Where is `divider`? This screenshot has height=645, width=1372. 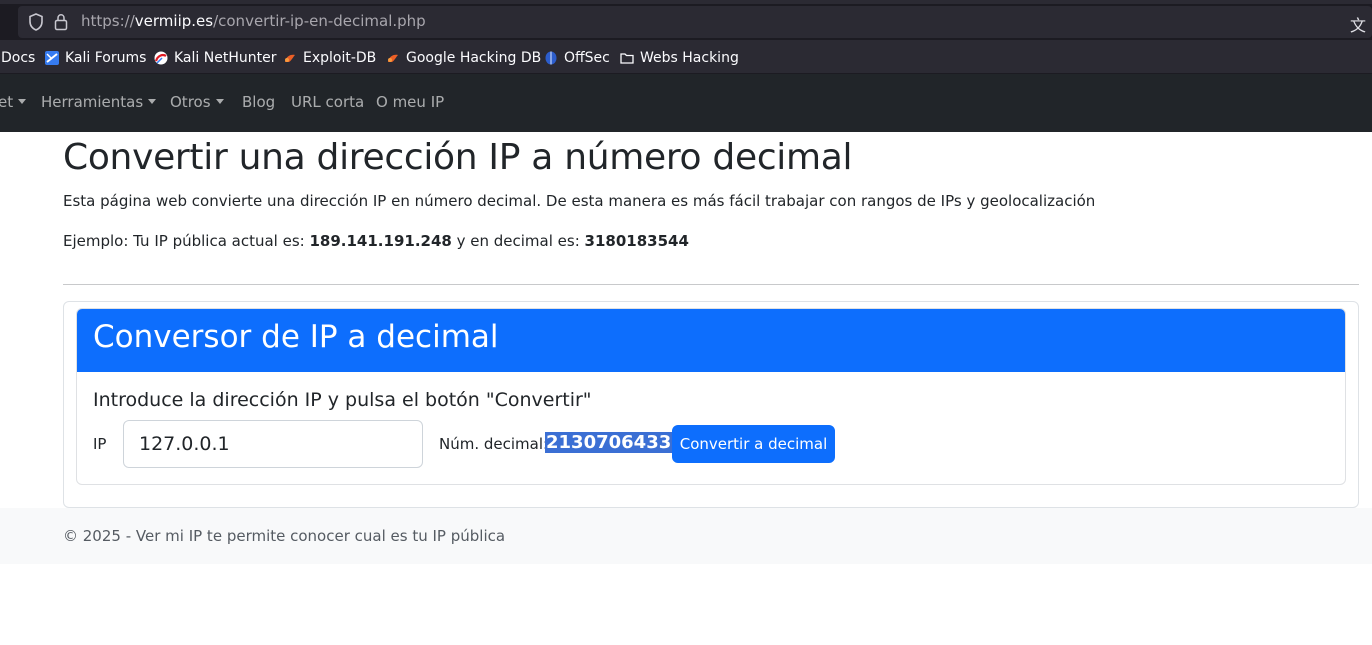 divider is located at coordinates (711, 284).